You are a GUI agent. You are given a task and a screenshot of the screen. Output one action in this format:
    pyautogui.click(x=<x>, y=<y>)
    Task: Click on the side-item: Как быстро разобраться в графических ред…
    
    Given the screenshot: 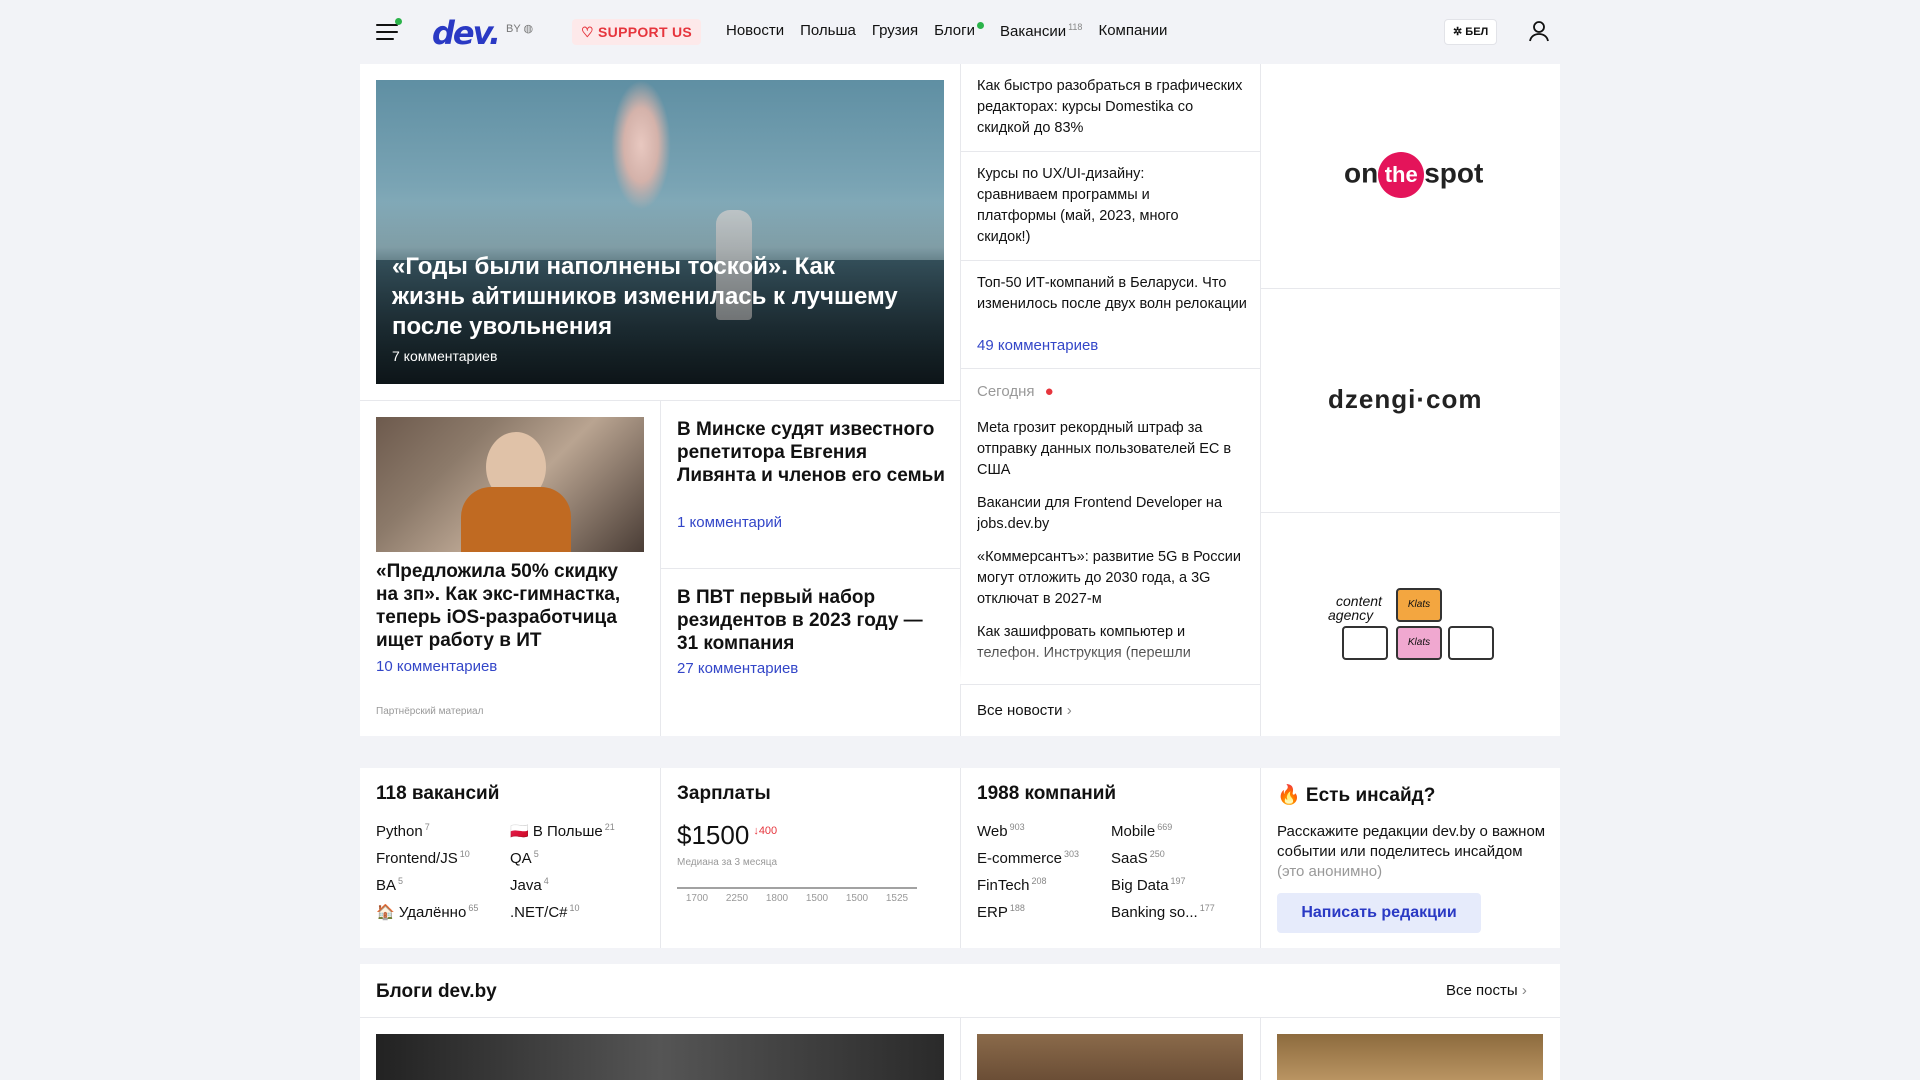 What is the action you would take?
    pyautogui.click(x=1112, y=107)
    